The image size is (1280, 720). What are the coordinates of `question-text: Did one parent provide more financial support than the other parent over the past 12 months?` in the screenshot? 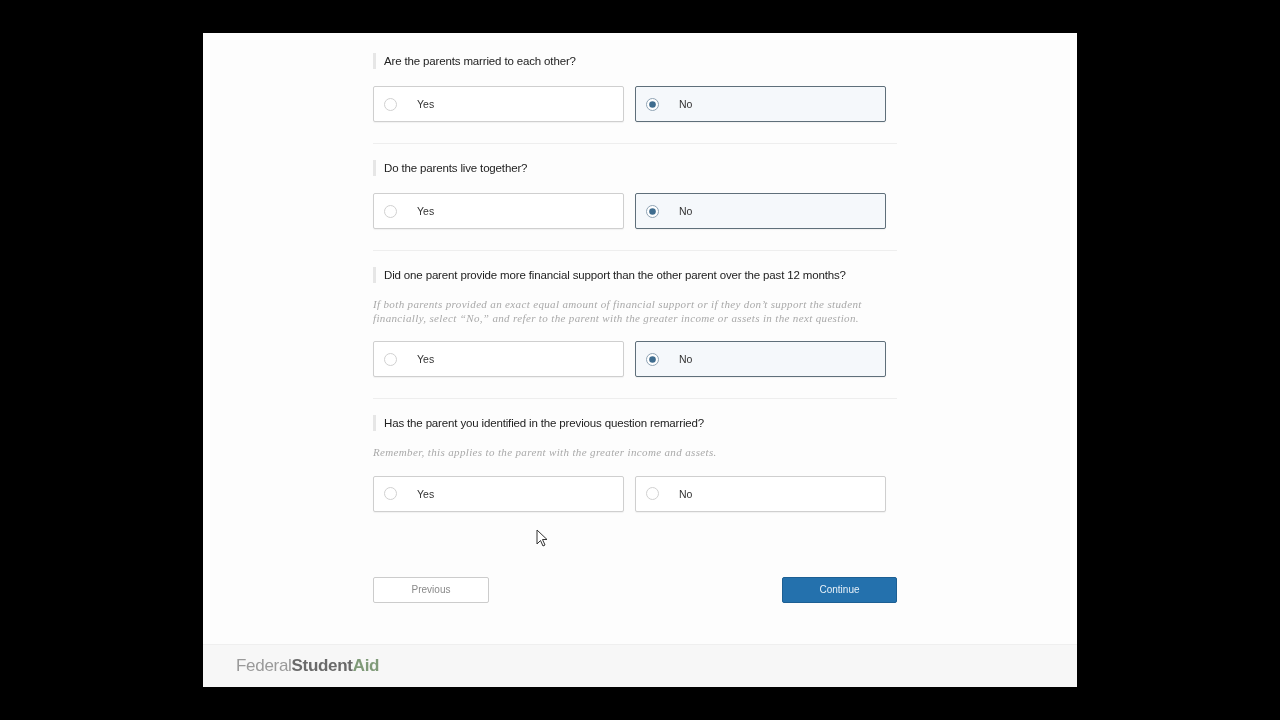 It's located at (609, 275).